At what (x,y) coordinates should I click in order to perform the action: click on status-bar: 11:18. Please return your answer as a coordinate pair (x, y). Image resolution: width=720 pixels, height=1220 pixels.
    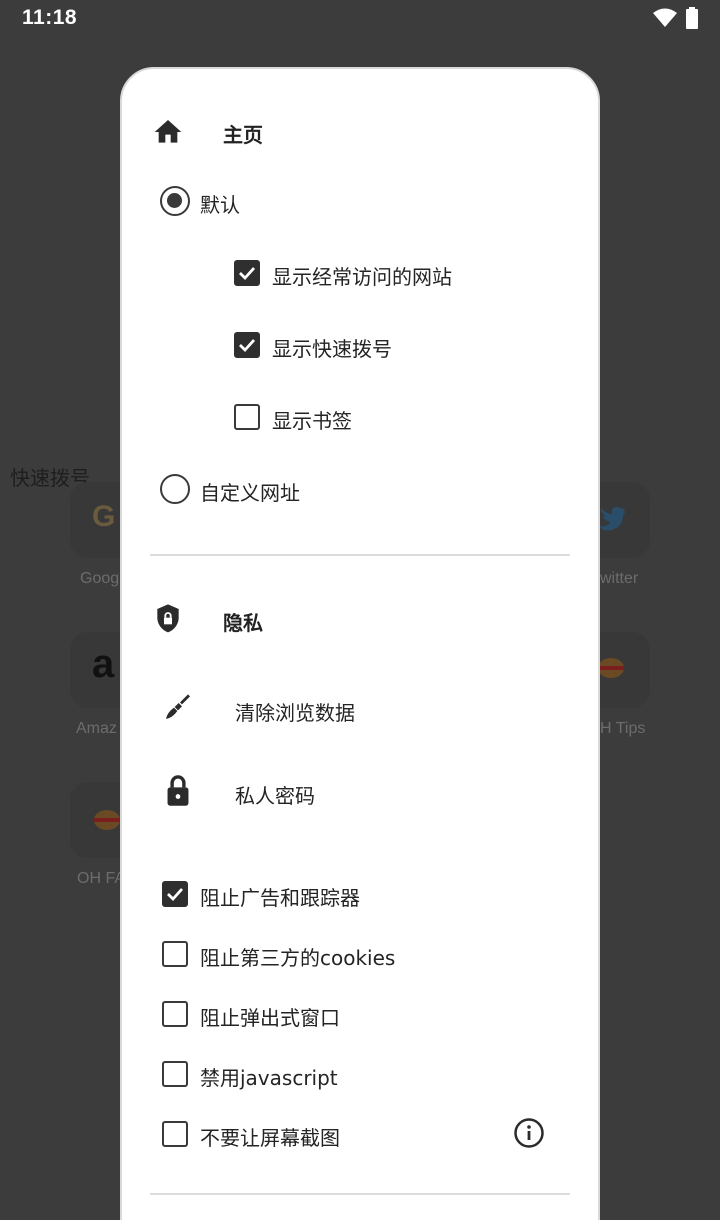
    Looking at the image, I should click on (360, 18).